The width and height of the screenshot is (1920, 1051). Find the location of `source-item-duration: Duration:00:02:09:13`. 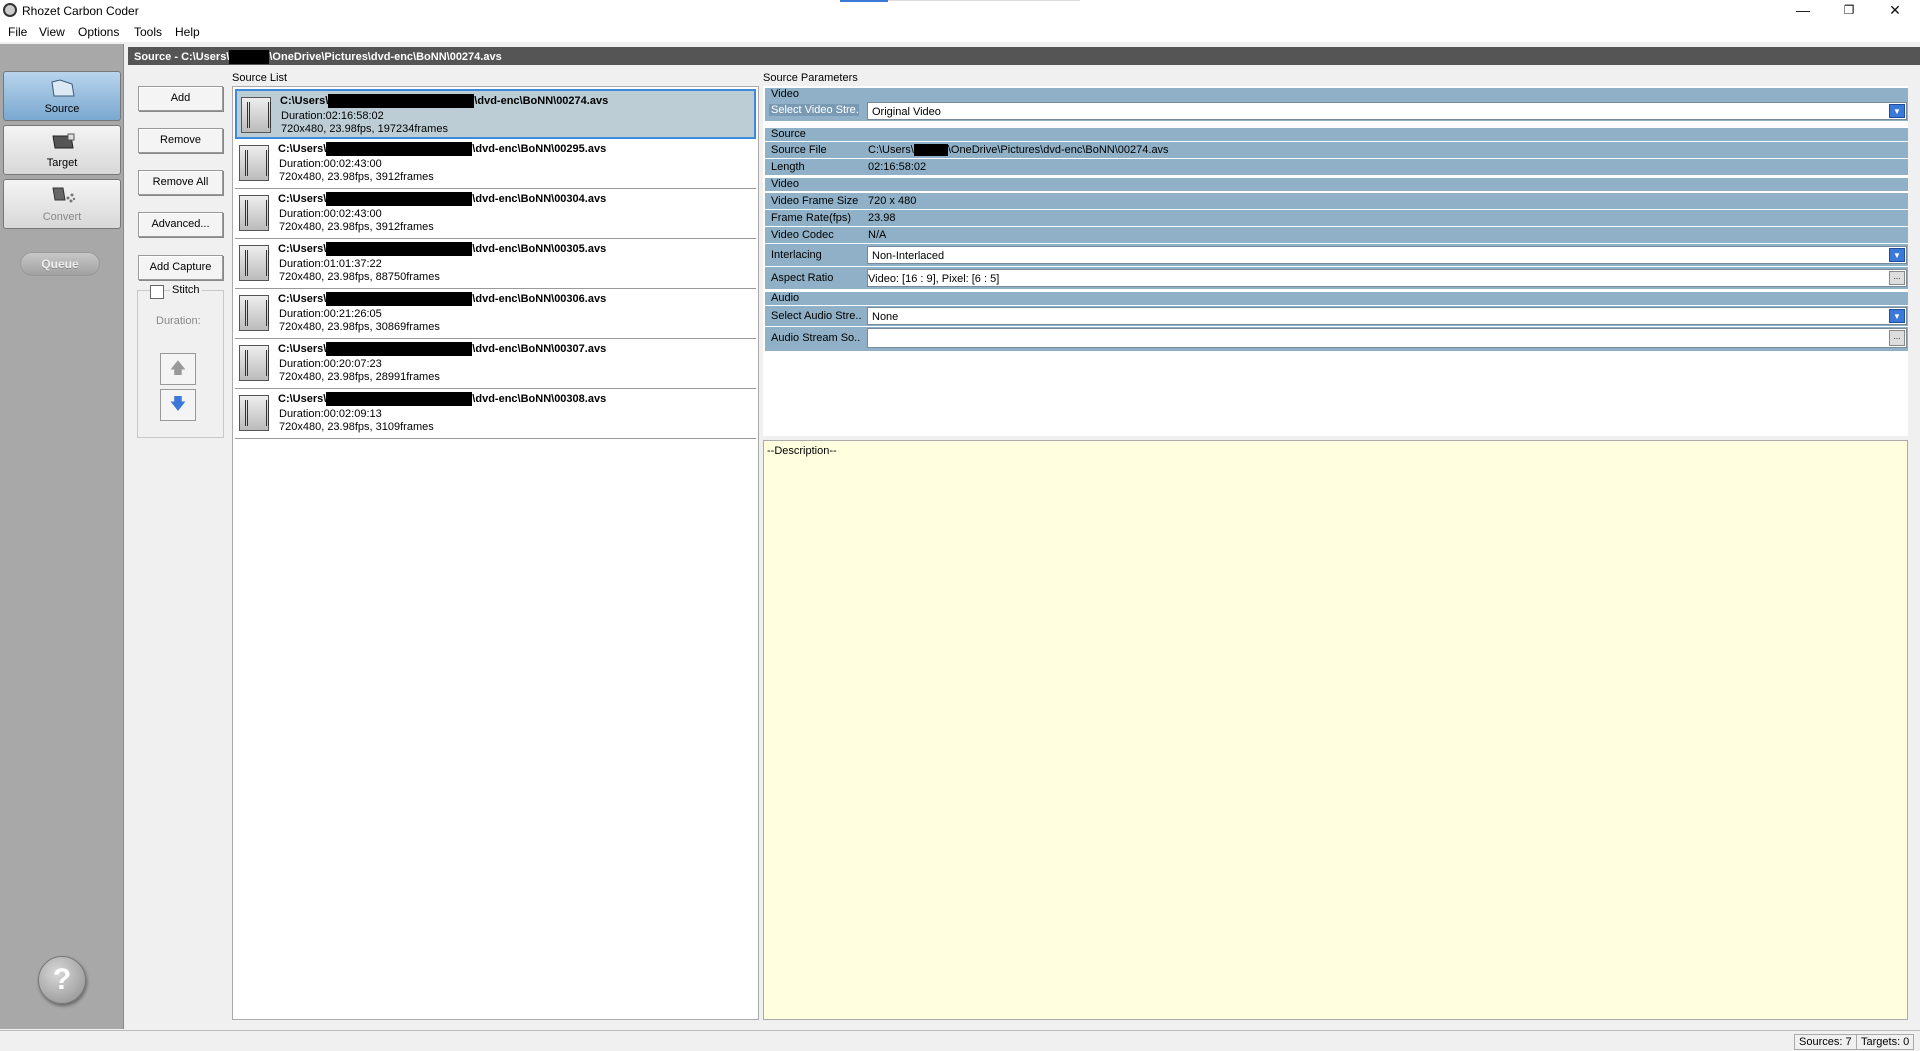

source-item-duration: Duration:00:02:09:13 is located at coordinates (330, 414).